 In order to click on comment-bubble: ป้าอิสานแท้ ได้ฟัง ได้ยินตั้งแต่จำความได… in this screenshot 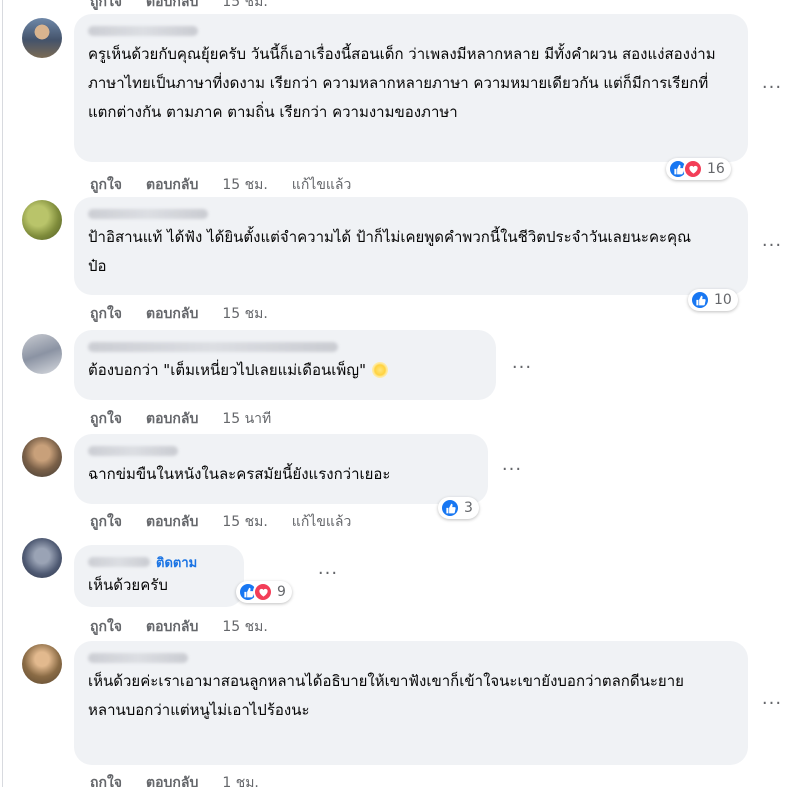, I will do `click(411, 246)`.